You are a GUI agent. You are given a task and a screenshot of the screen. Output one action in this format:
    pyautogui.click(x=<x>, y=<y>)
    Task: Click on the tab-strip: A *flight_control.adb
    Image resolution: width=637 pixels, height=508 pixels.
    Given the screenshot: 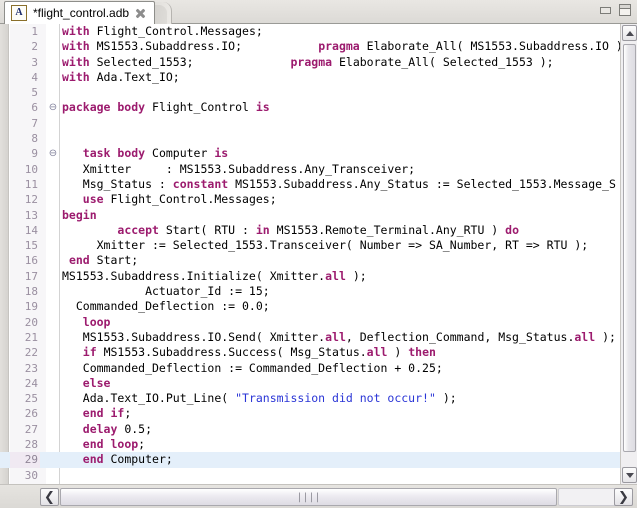 What is the action you would take?
    pyautogui.click(x=318, y=12)
    